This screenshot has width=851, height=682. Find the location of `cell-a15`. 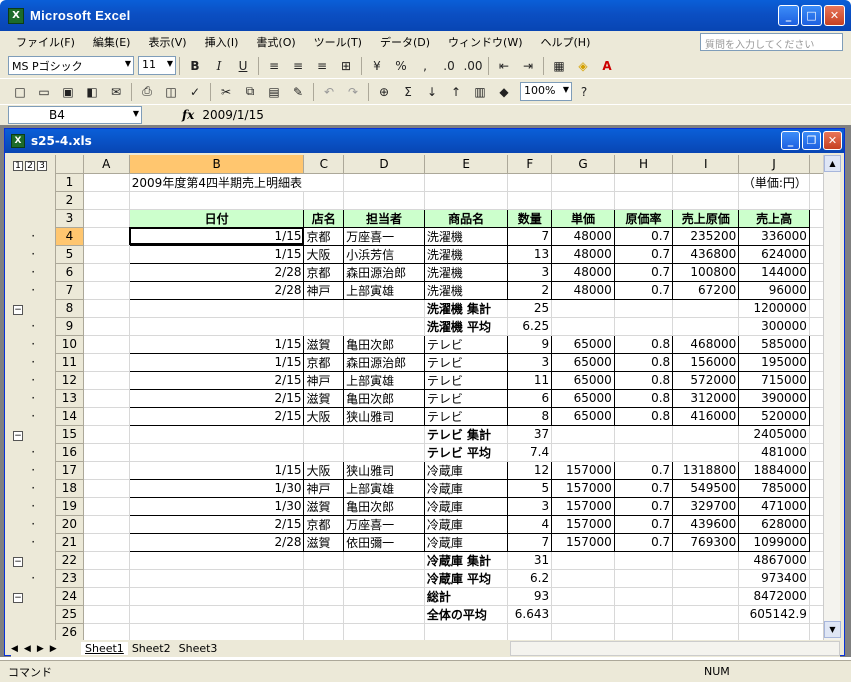

cell-a15 is located at coordinates (106, 434).